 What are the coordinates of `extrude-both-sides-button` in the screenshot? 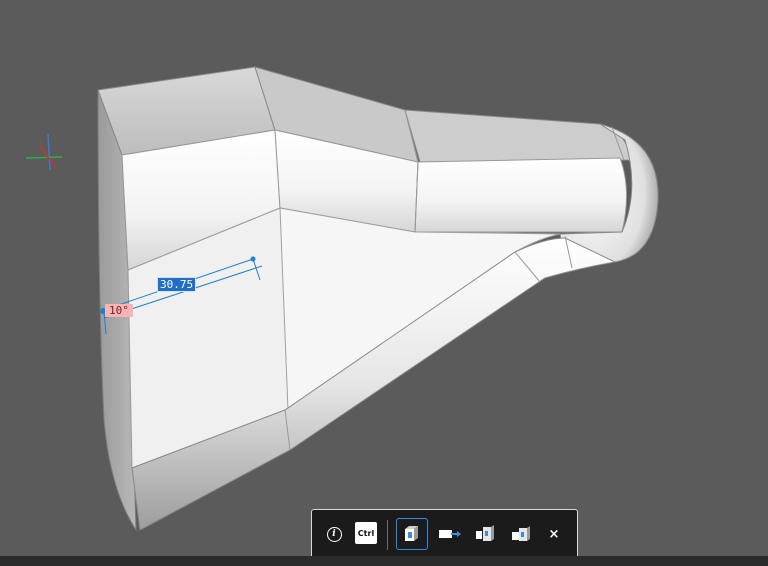 It's located at (485, 534).